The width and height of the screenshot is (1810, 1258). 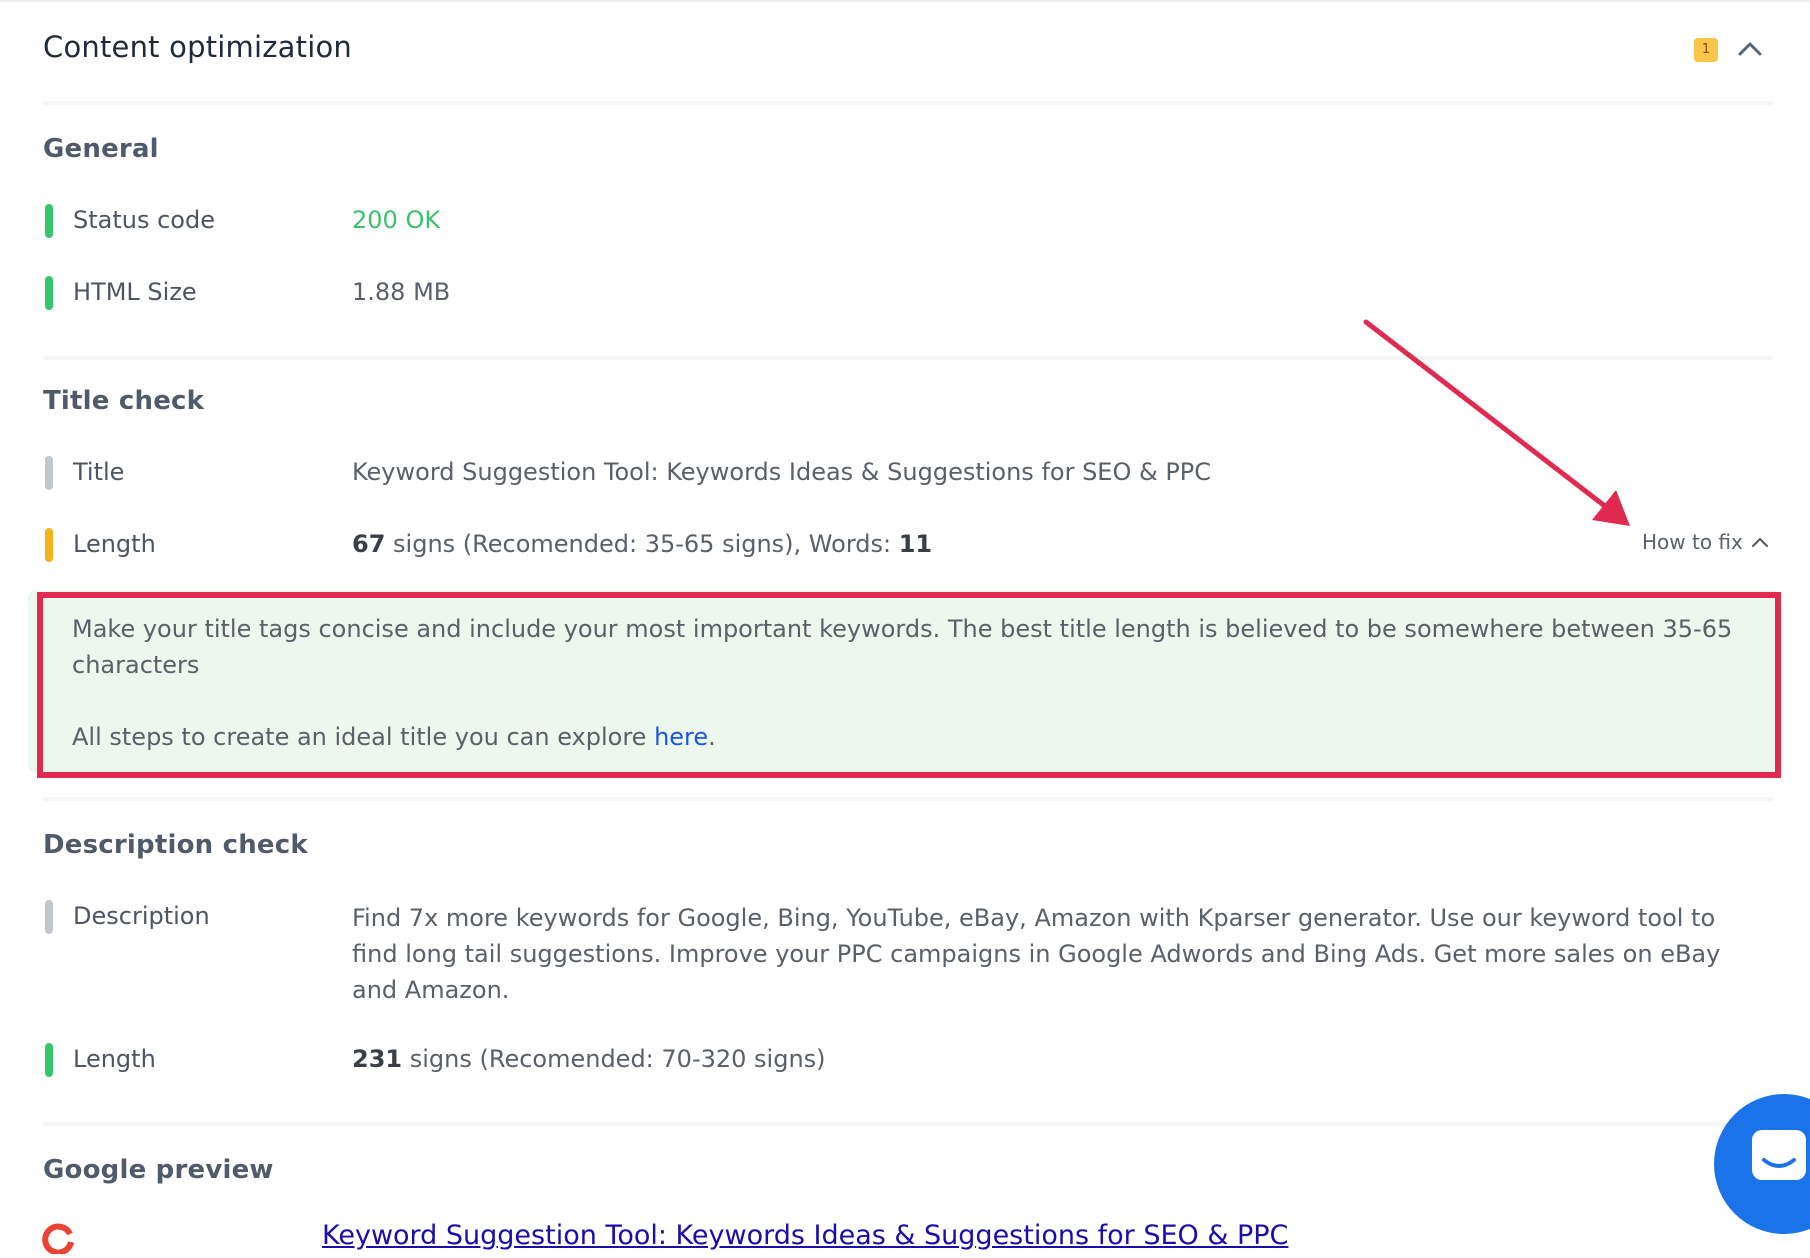 I want to click on title-word-count: 11, so click(x=915, y=544).